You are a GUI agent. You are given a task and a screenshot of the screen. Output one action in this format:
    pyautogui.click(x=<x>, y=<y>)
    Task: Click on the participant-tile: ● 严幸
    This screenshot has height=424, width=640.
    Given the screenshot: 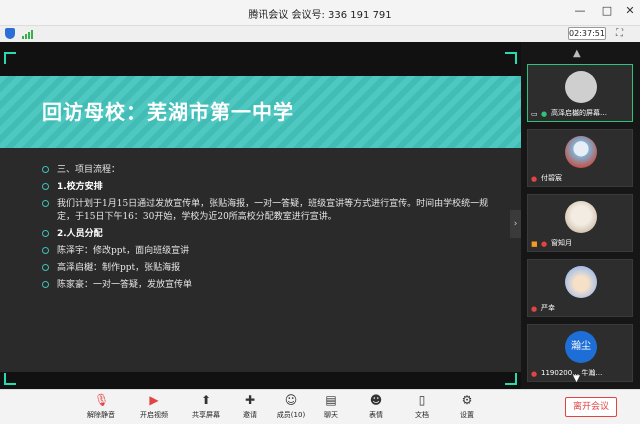 What is the action you would take?
    pyautogui.click(x=580, y=288)
    